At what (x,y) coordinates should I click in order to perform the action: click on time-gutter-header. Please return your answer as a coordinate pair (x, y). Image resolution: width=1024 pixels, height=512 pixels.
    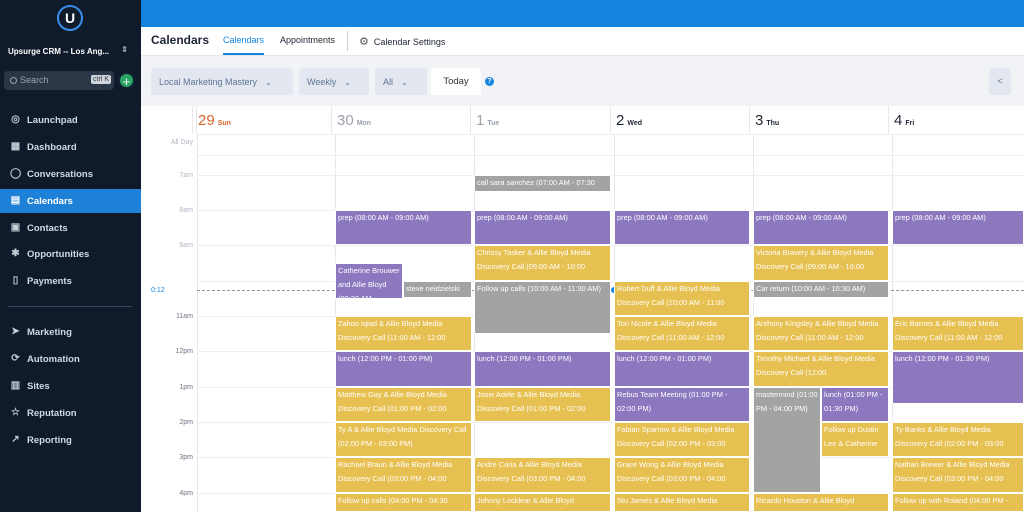
    Looking at the image, I should click on (169, 120).